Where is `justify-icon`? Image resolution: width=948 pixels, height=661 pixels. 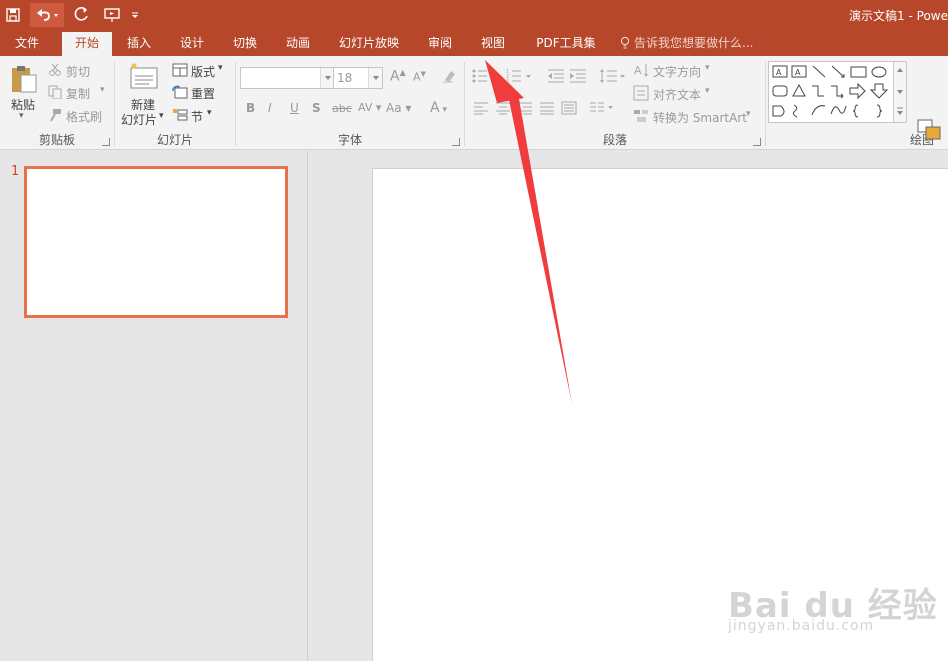 justify-icon is located at coordinates (547, 109).